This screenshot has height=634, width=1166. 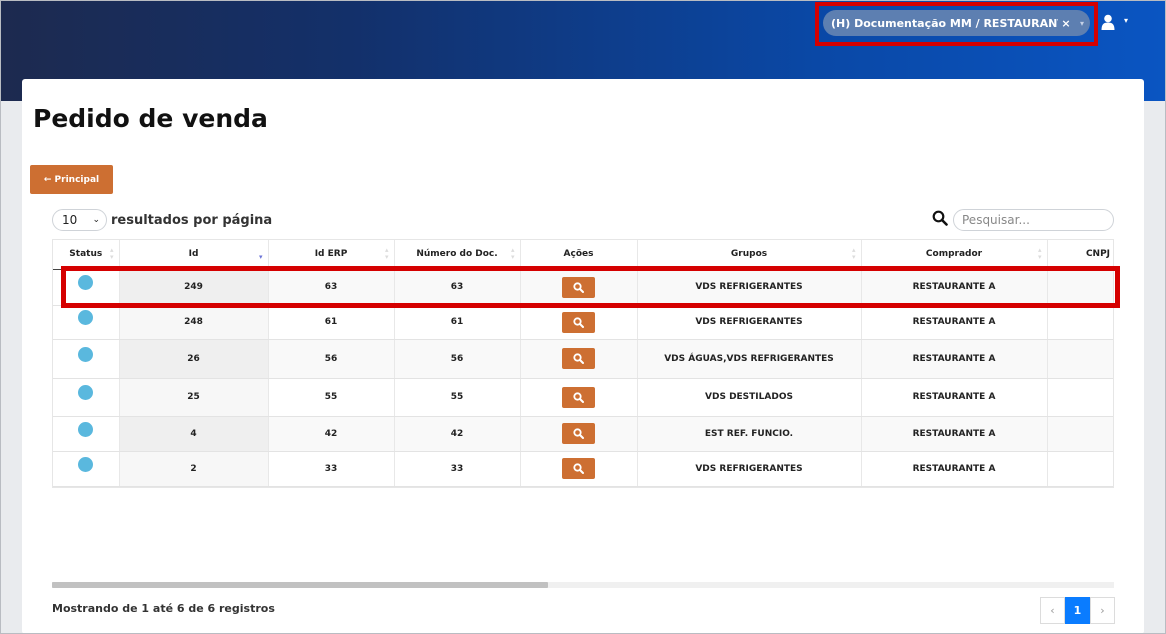 What do you see at coordinates (1033, 220) in the screenshot?
I see `search-input` at bounding box center [1033, 220].